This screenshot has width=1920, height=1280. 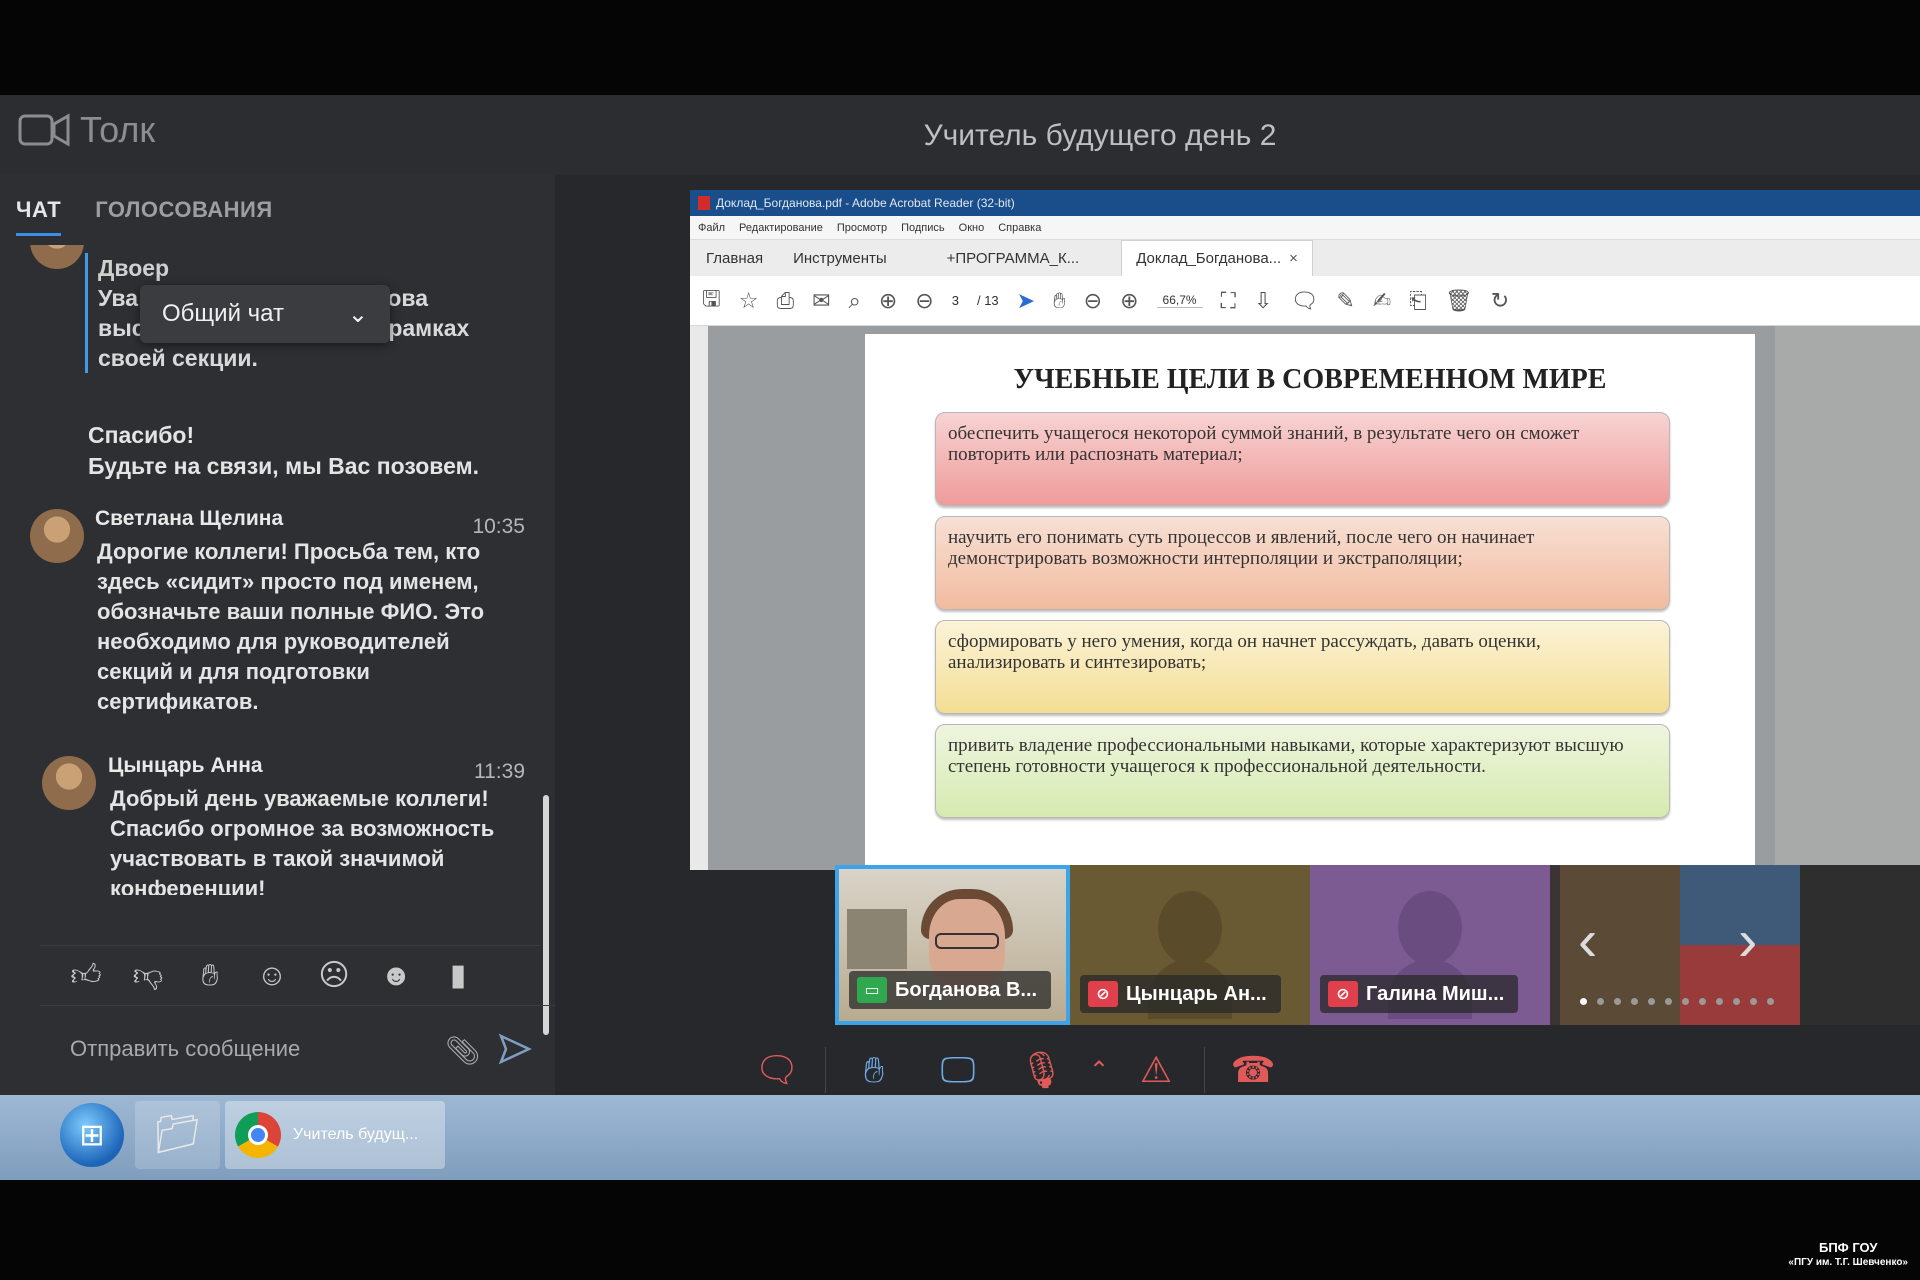 What do you see at coordinates (357, 314) in the screenshot?
I see `chevron-down-icon: ⌄` at bounding box center [357, 314].